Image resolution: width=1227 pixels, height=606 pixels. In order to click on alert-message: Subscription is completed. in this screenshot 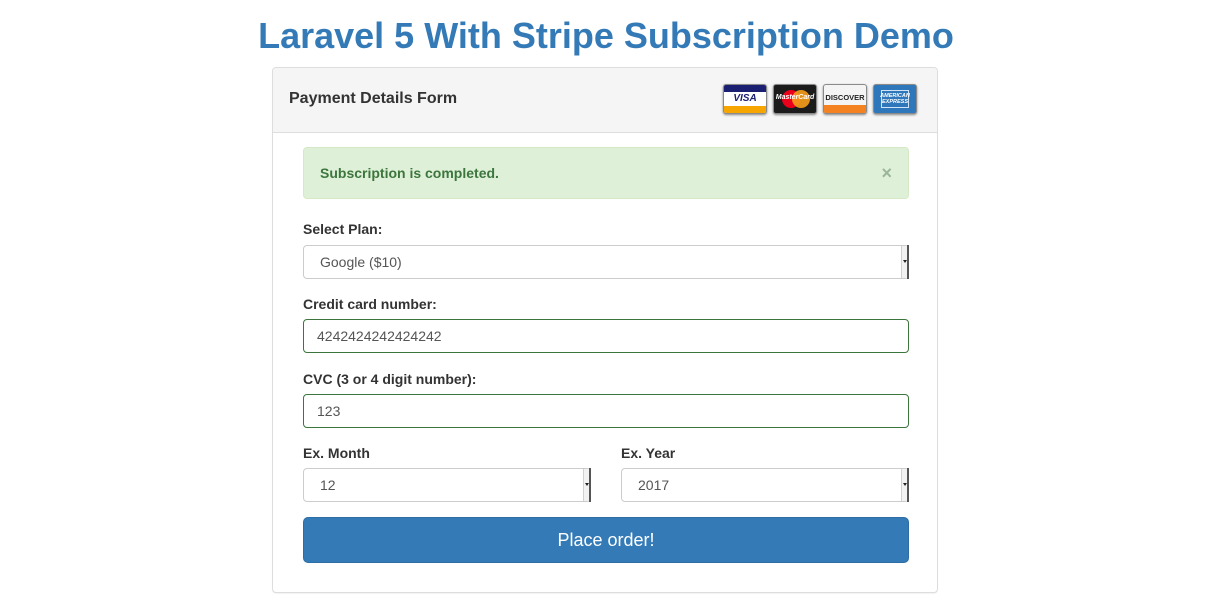, I will do `click(409, 173)`.